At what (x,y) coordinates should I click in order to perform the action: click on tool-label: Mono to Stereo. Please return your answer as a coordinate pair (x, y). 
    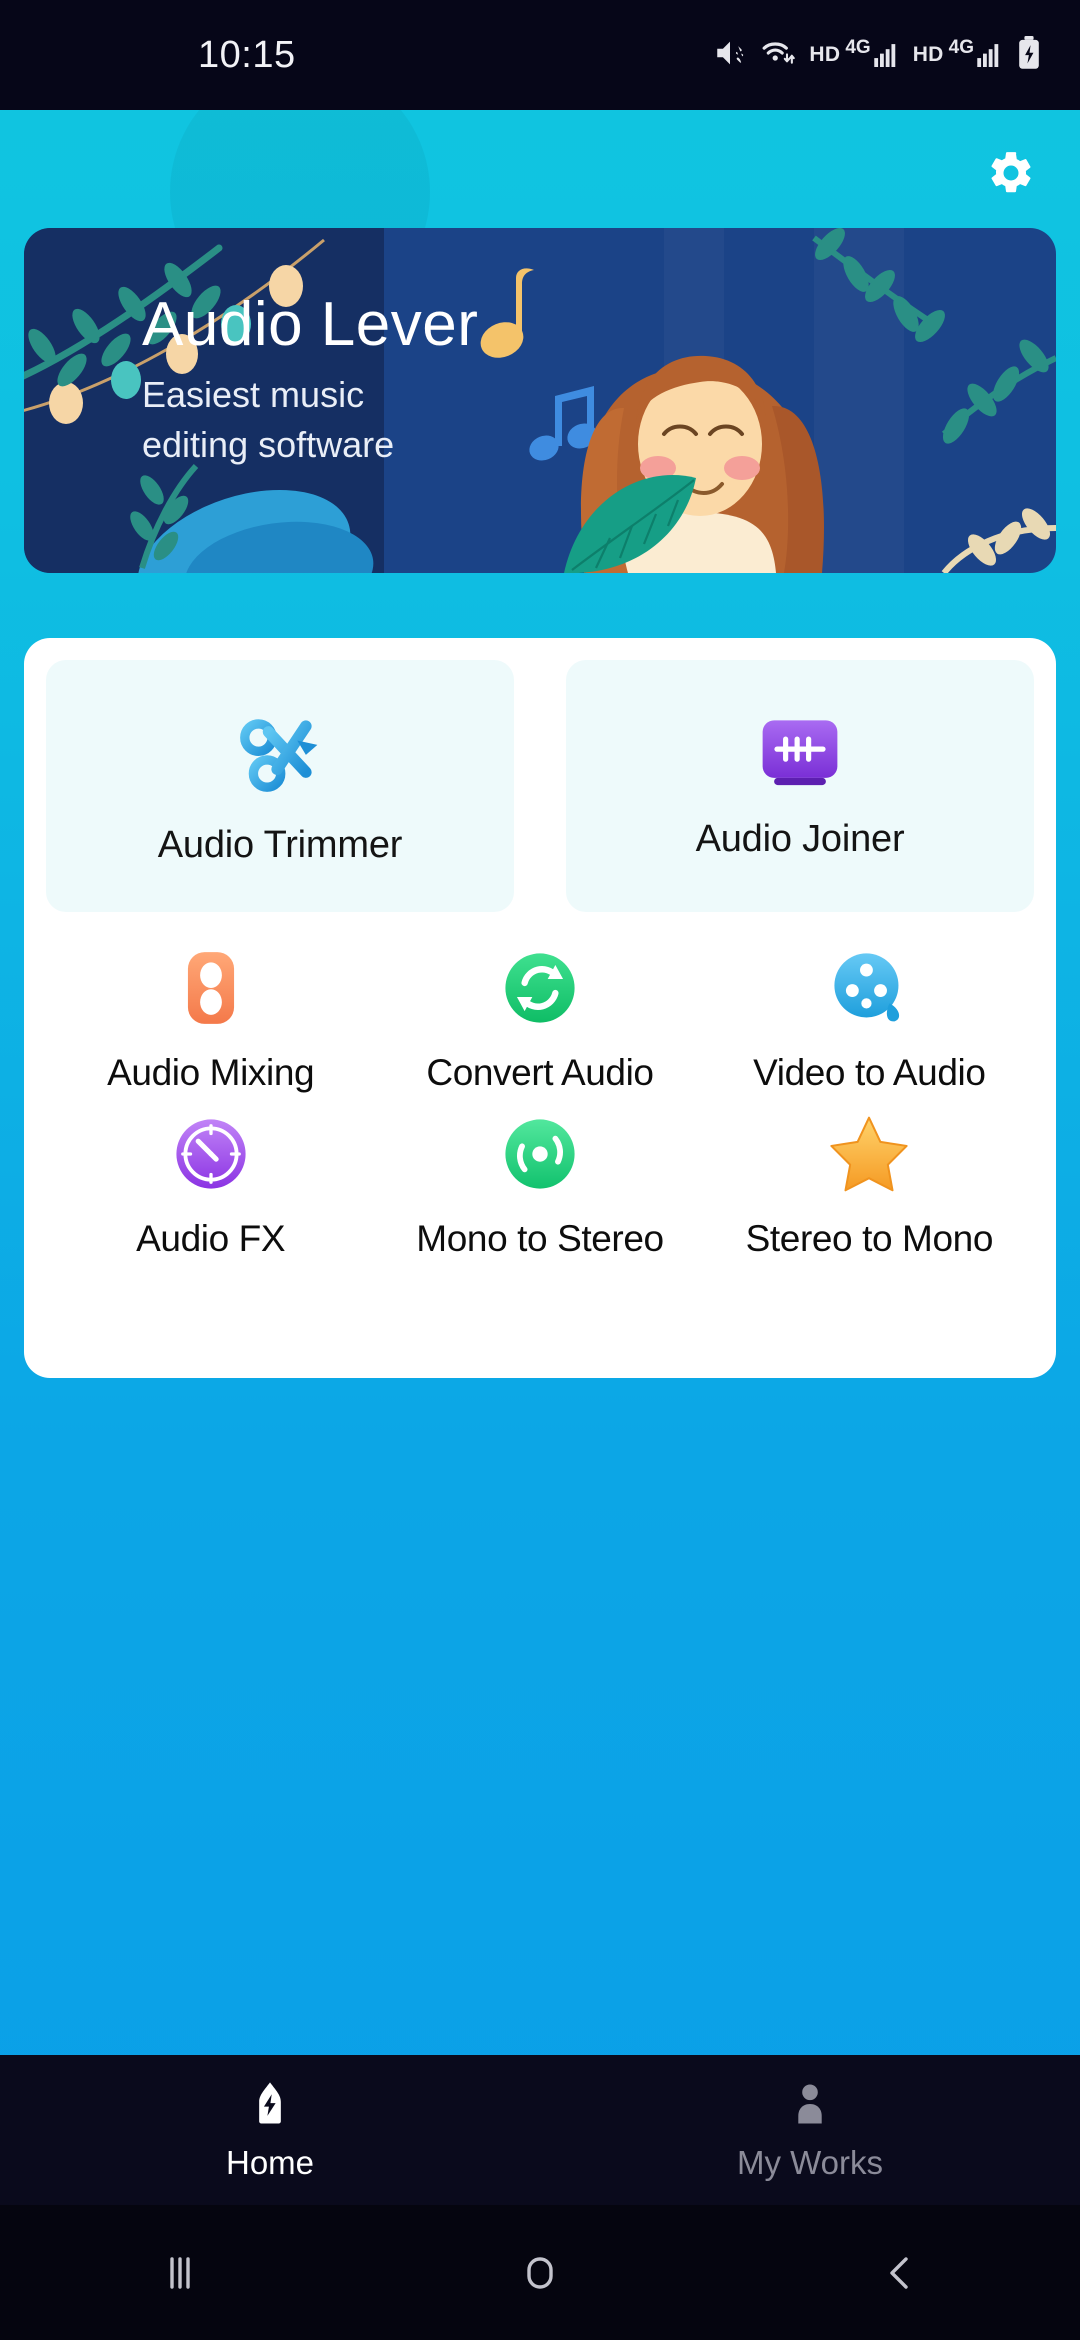
    Looking at the image, I should click on (540, 1238).